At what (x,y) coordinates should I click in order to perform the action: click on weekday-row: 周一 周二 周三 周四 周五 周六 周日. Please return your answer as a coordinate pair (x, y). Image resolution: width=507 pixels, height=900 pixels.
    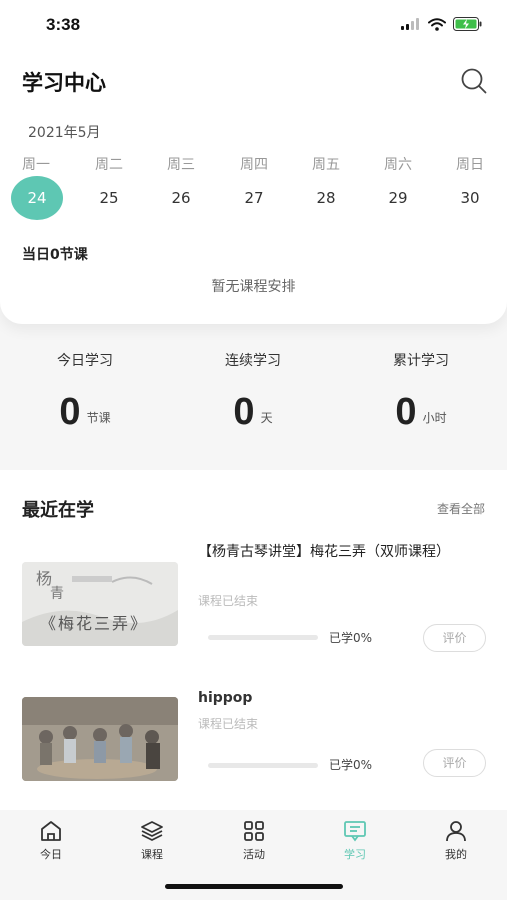
    Looking at the image, I should click on (253, 166).